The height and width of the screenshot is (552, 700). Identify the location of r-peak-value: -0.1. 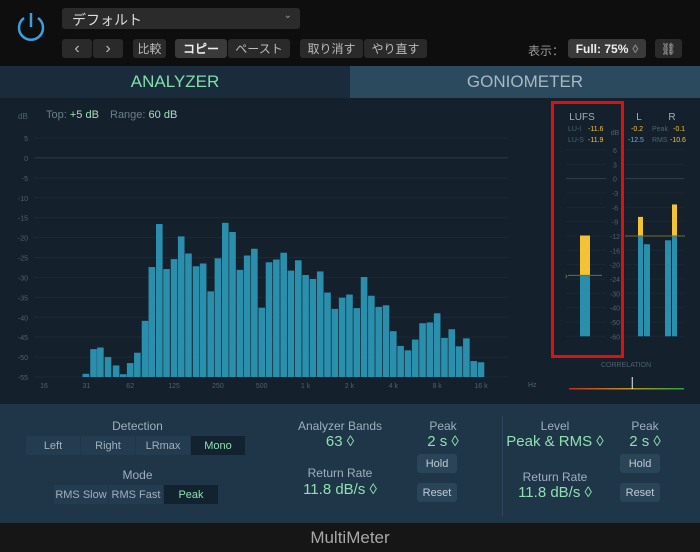
(679, 129).